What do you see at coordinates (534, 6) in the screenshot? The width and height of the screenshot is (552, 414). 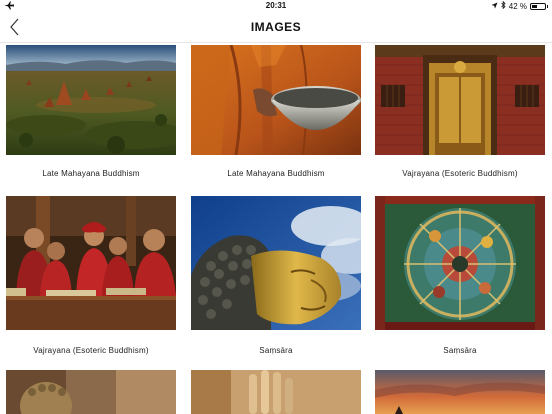 I see `battery-fill` at bounding box center [534, 6].